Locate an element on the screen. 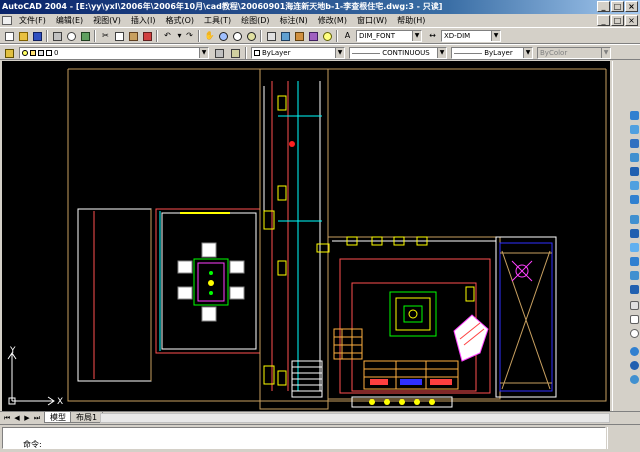 This screenshot has width=640, height=452. plot-style-select: ByColor ▼ is located at coordinates (574, 53).